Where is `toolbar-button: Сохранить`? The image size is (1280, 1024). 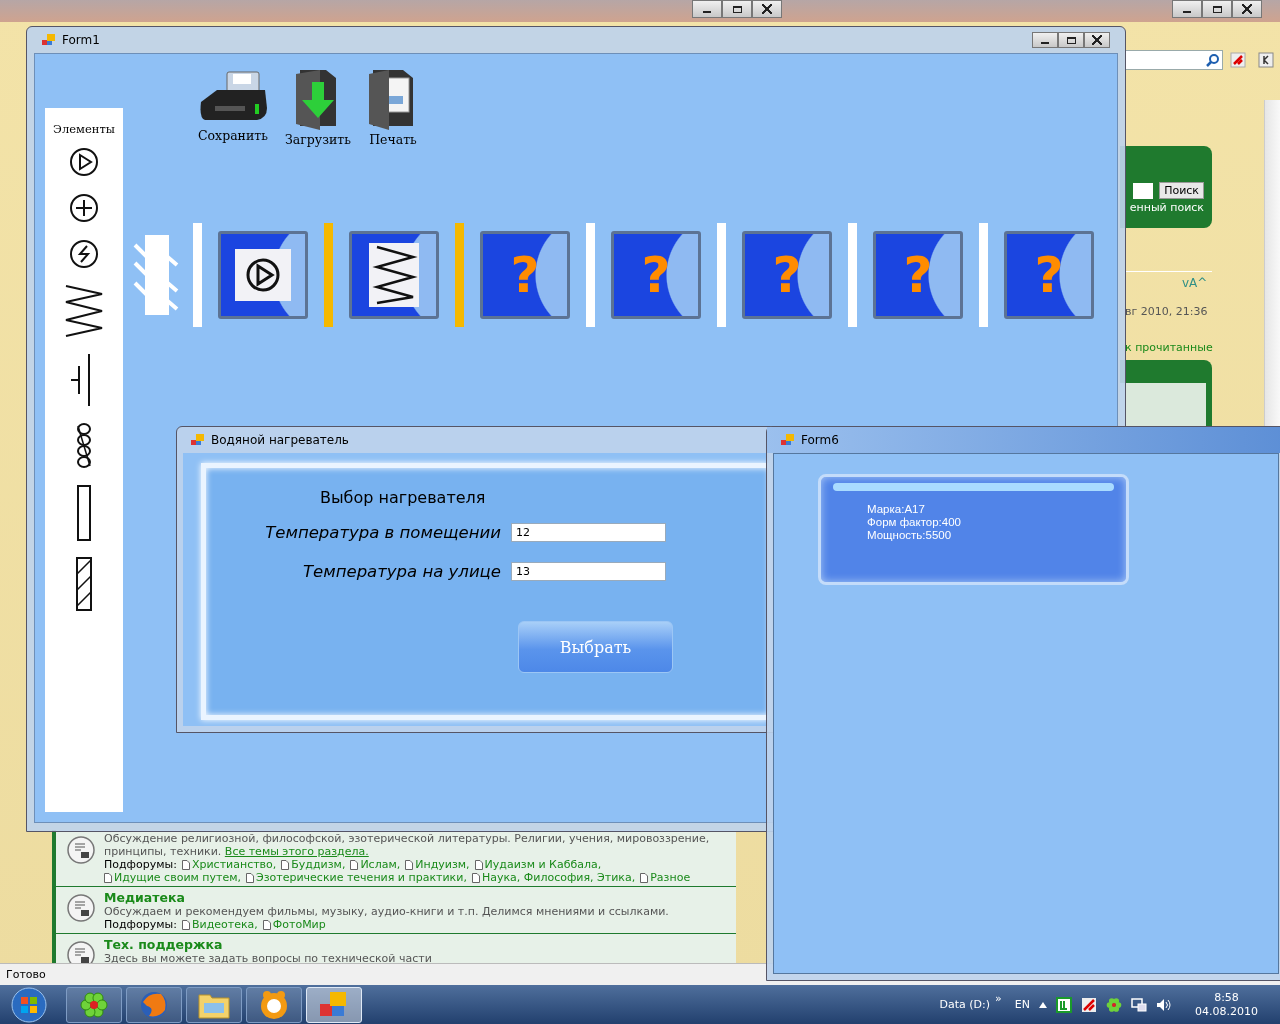
toolbar-button: Сохранить is located at coordinates (233, 107).